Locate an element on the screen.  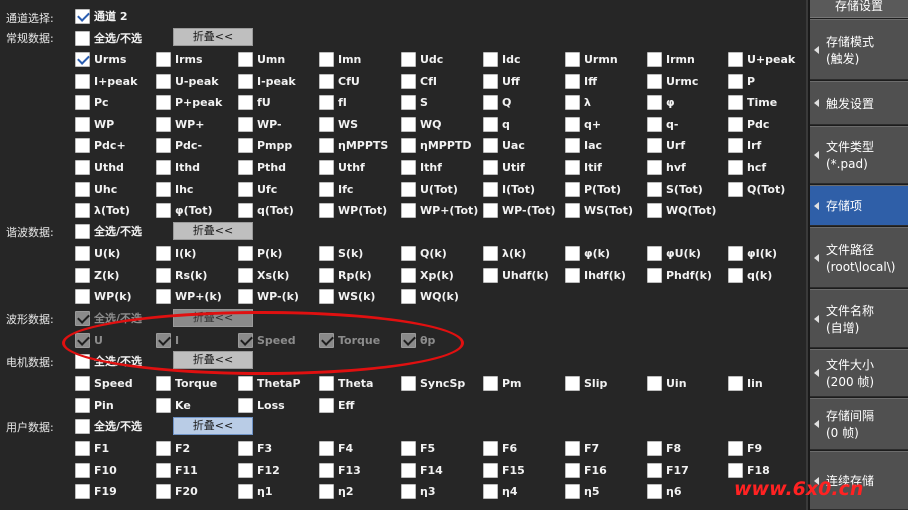
sidebar-item-3: 存储项 is located at coordinates (859, 205).